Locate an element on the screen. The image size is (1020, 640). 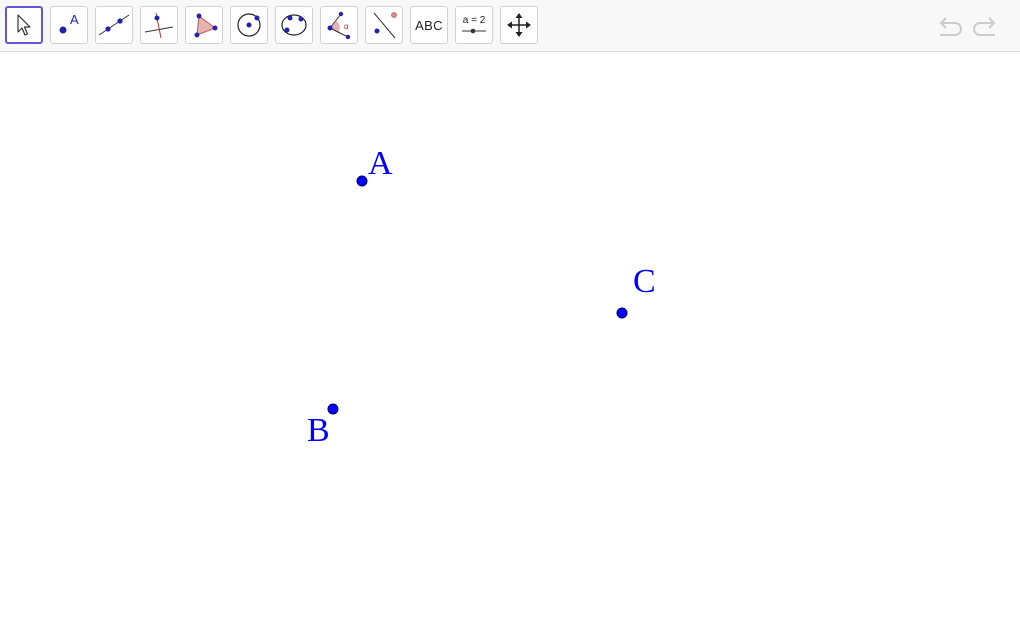
text-tool-button: ABC is located at coordinates (429, 25).